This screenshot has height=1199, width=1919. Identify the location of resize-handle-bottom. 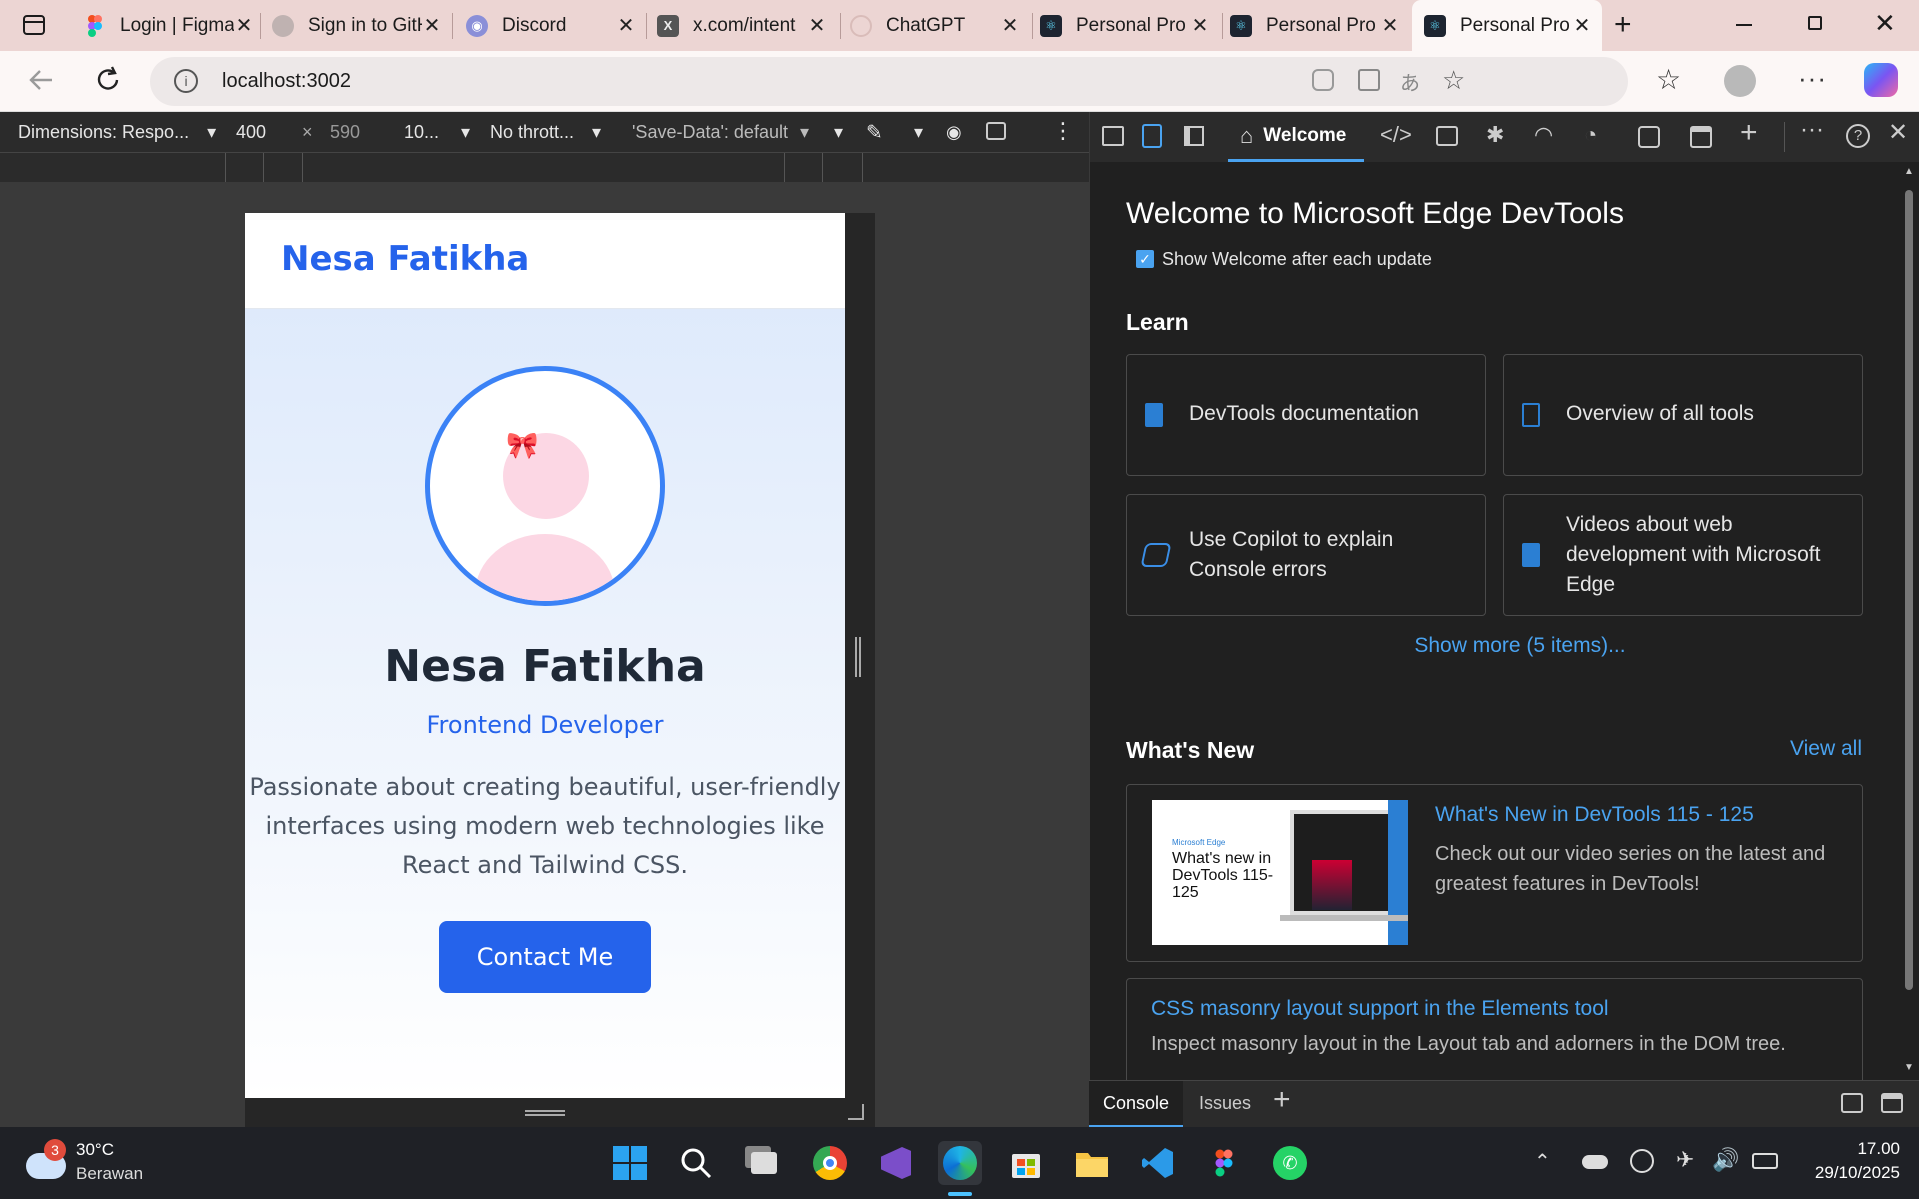
(545, 1113).